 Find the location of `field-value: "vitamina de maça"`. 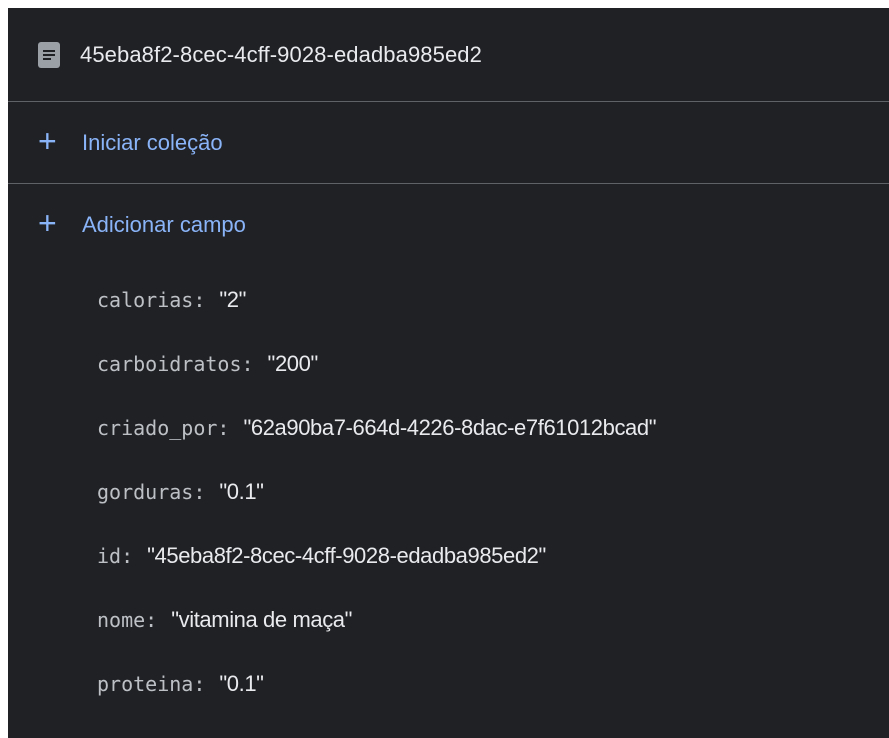

field-value: "vitamina de maça" is located at coordinates (262, 619).